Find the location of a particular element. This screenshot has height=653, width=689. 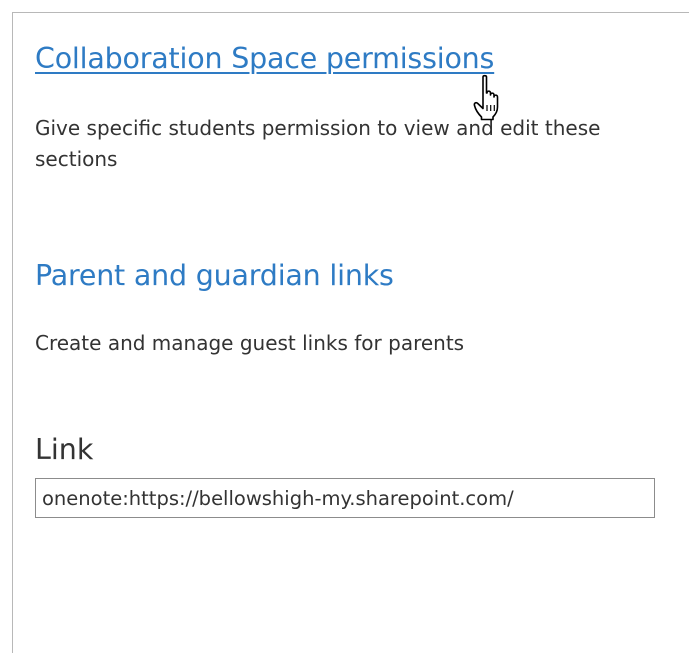

link-label: Link is located at coordinates (64, 449).